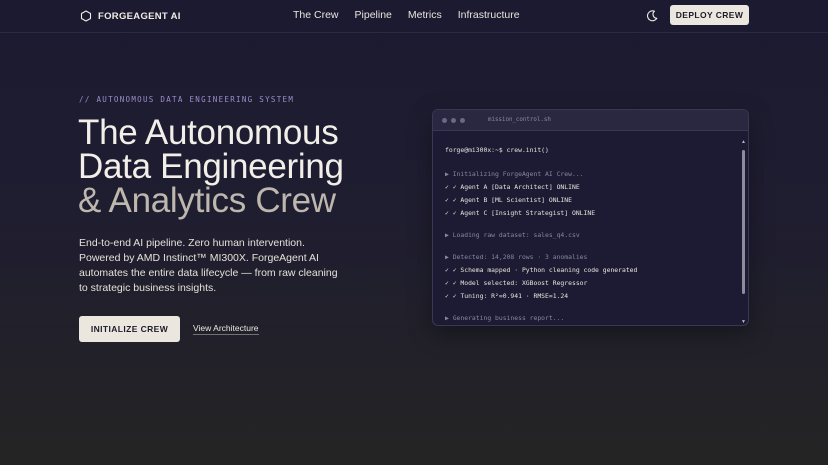 This screenshot has width=828, height=465. Describe the element at coordinates (187, 99) in the screenshot. I see `hero-eyebrow: // AUTONOMOUS DATA ENGINEERING SYSTEM` at that location.